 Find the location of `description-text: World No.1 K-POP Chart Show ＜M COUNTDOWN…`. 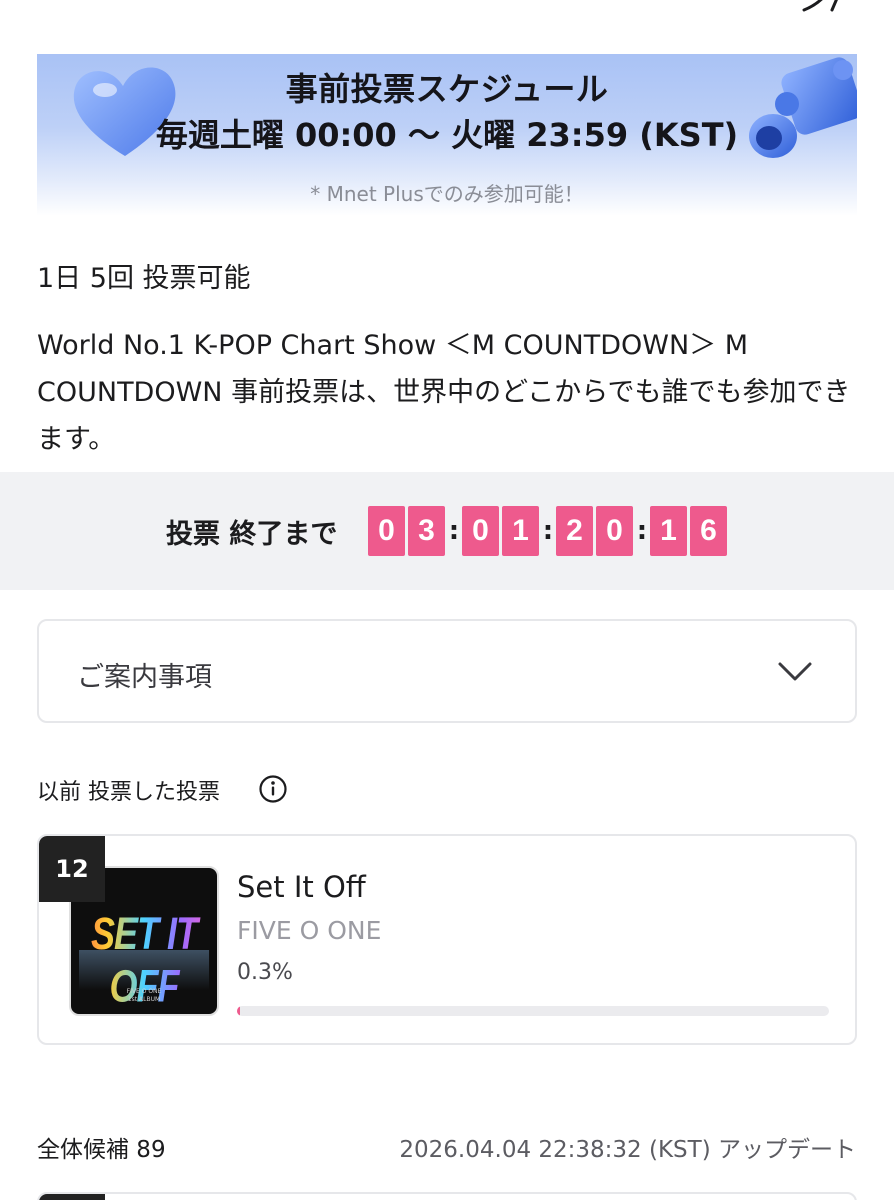

description-text: World No.1 K-POP Chart Show ＜M COUNTDOWN… is located at coordinates (444, 392).